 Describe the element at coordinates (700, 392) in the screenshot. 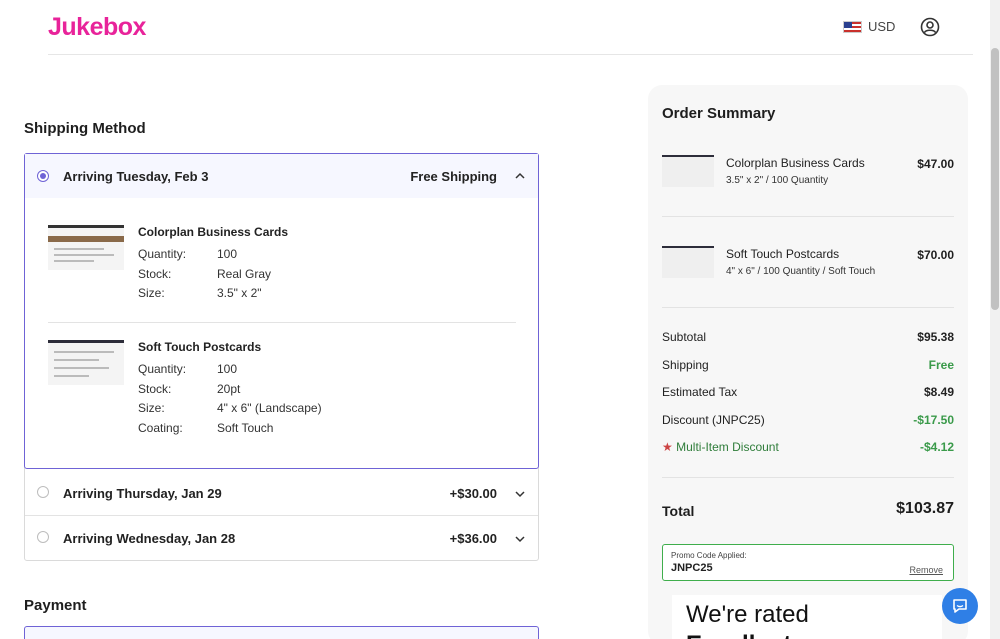

I see `tax-label: Estimated Tax` at that location.